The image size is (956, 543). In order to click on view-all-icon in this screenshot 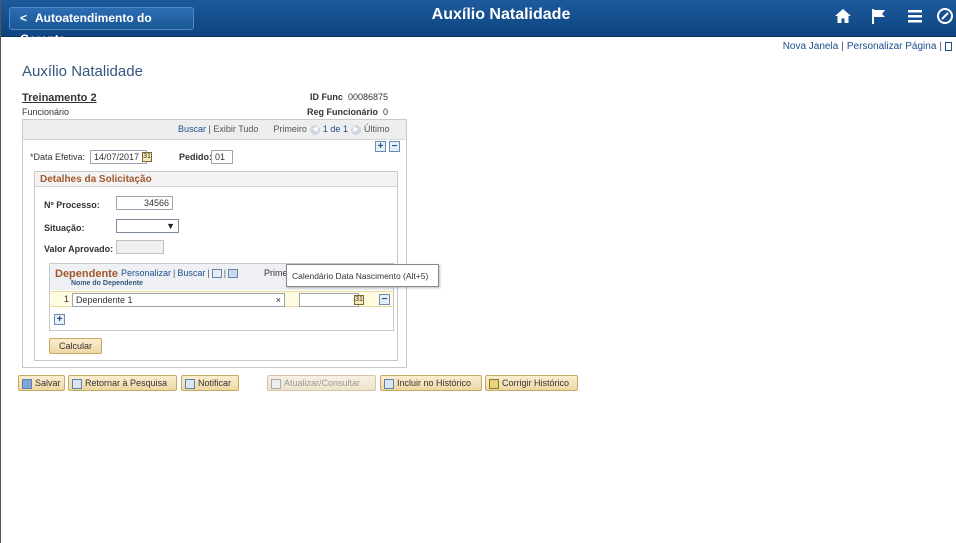, I will do `click(216, 274)`.